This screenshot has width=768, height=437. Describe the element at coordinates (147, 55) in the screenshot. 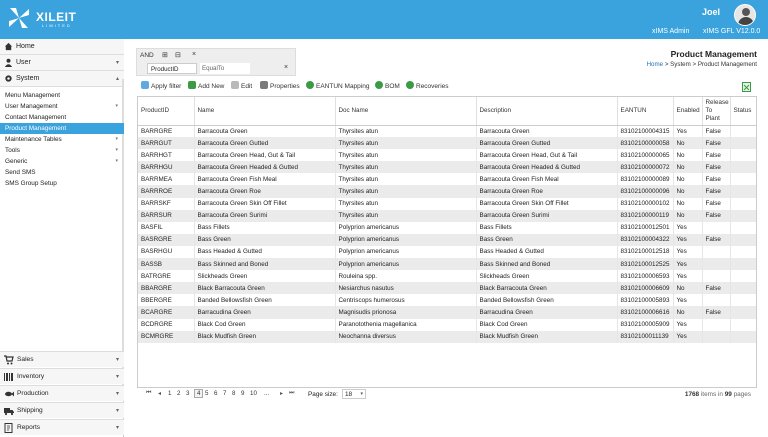

I see `filter-logic-label: AND` at that location.